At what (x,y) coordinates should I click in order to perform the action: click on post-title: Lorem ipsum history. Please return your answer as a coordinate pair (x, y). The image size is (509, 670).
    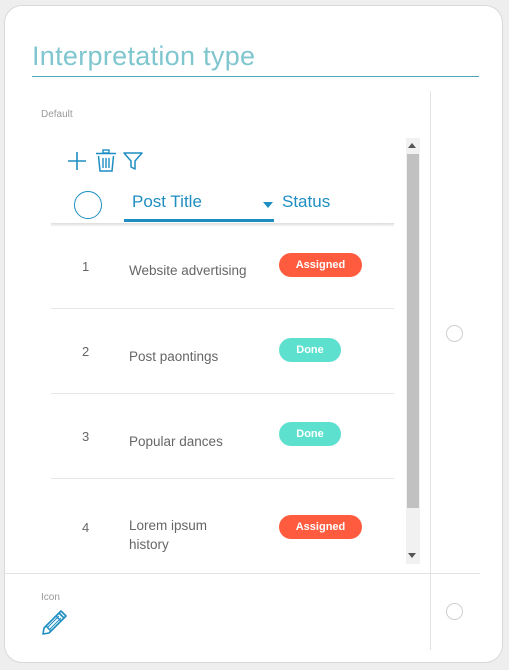
    Looking at the image, I should click on (168, 535).